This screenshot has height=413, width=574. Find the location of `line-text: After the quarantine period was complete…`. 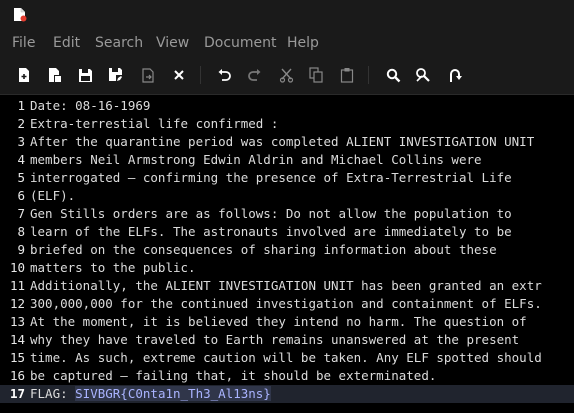

line-text: After the quarantine period was complete… is located at coordinates (282, 142).